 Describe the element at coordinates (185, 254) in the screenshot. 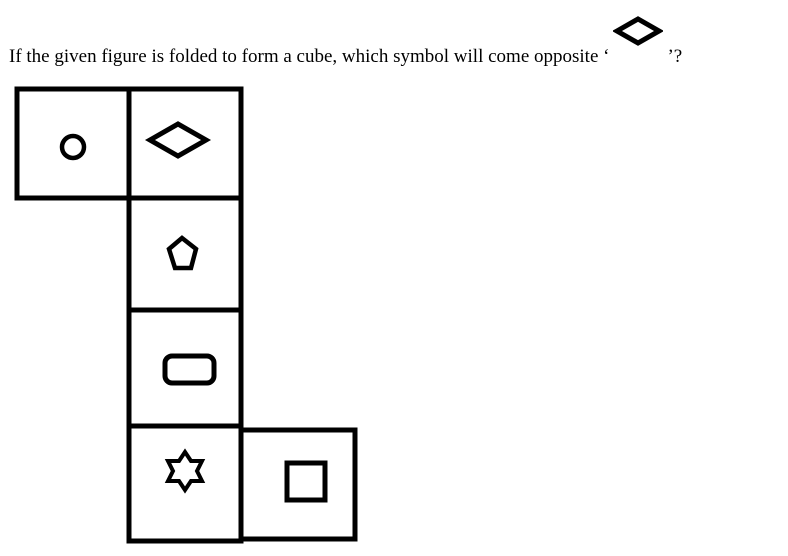

I see `net-face-pentagon` at that location.